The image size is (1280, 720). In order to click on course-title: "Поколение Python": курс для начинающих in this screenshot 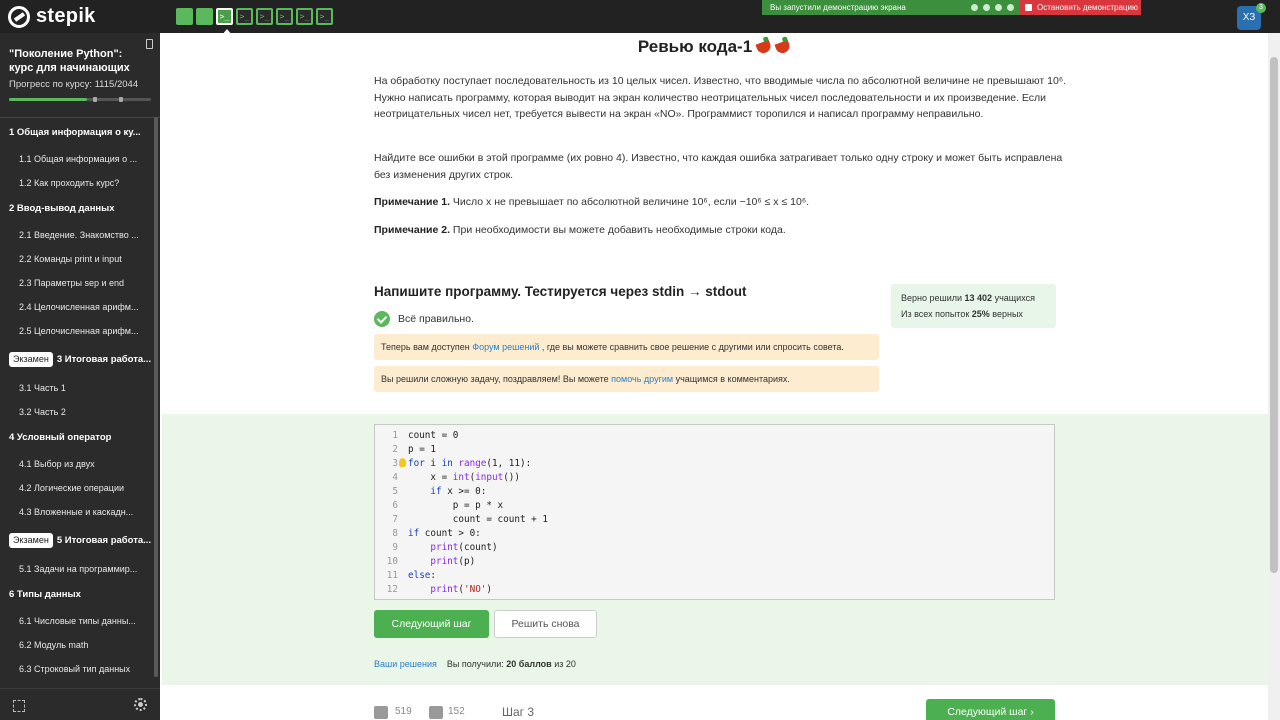, I will do `click(76, 61)`.